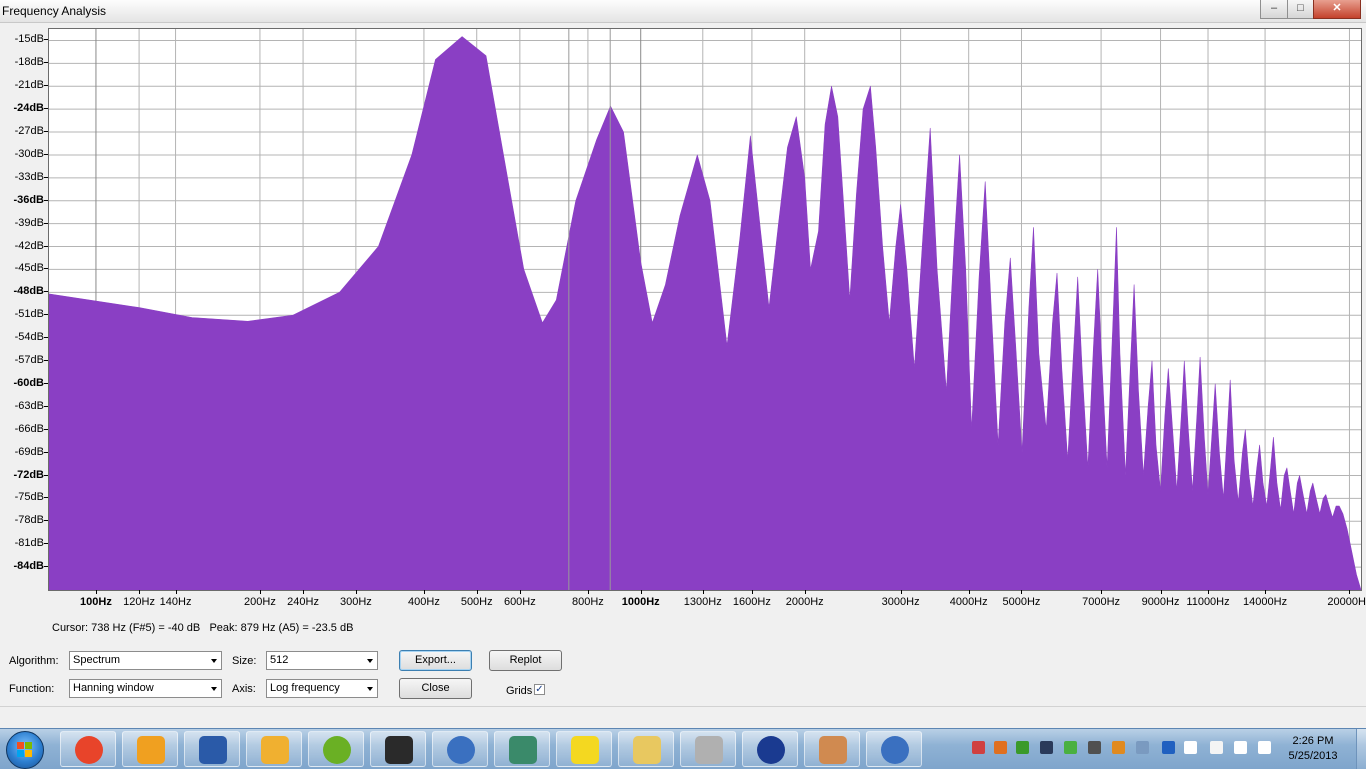 This screenshot has height=769, width=1366. Describe the element at coordinates (29, 153) in the screenshot. I see `y-tick-label: -30dB` at that location.